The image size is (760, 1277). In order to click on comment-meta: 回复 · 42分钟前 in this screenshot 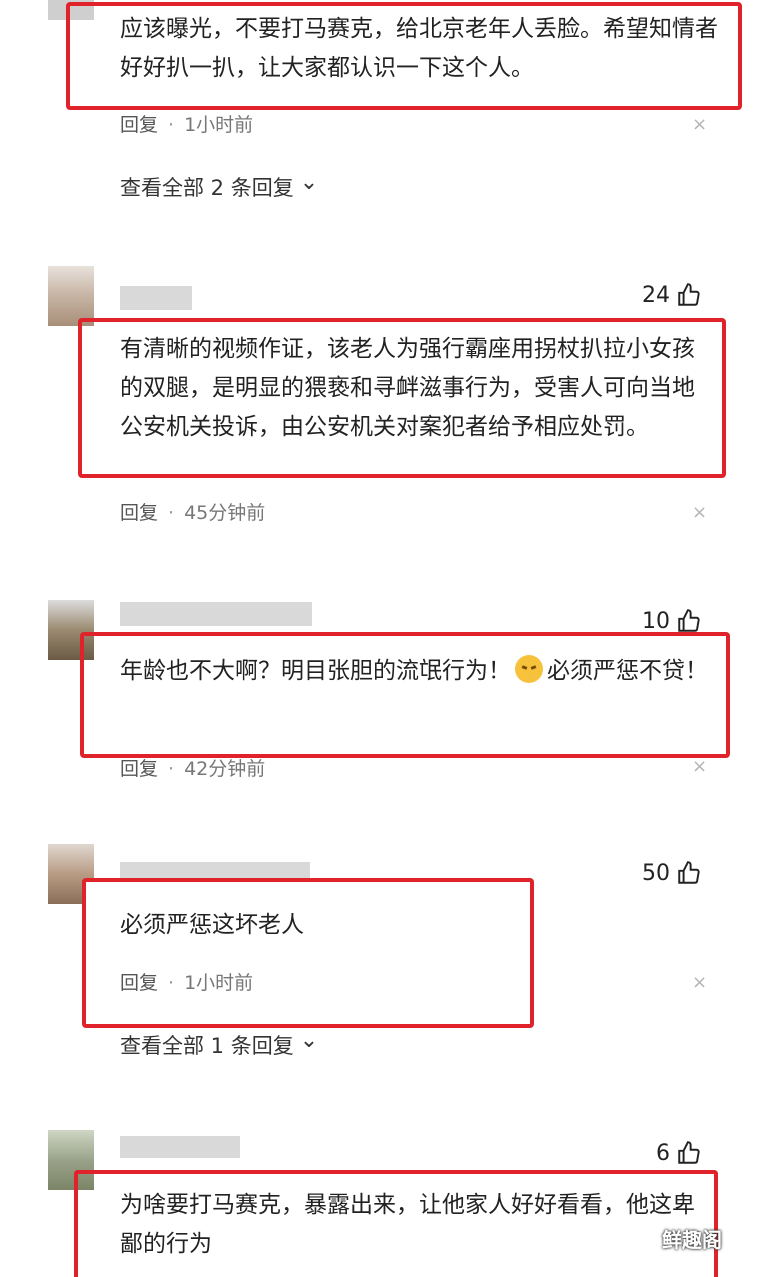, I will do `click(192, 767)`.